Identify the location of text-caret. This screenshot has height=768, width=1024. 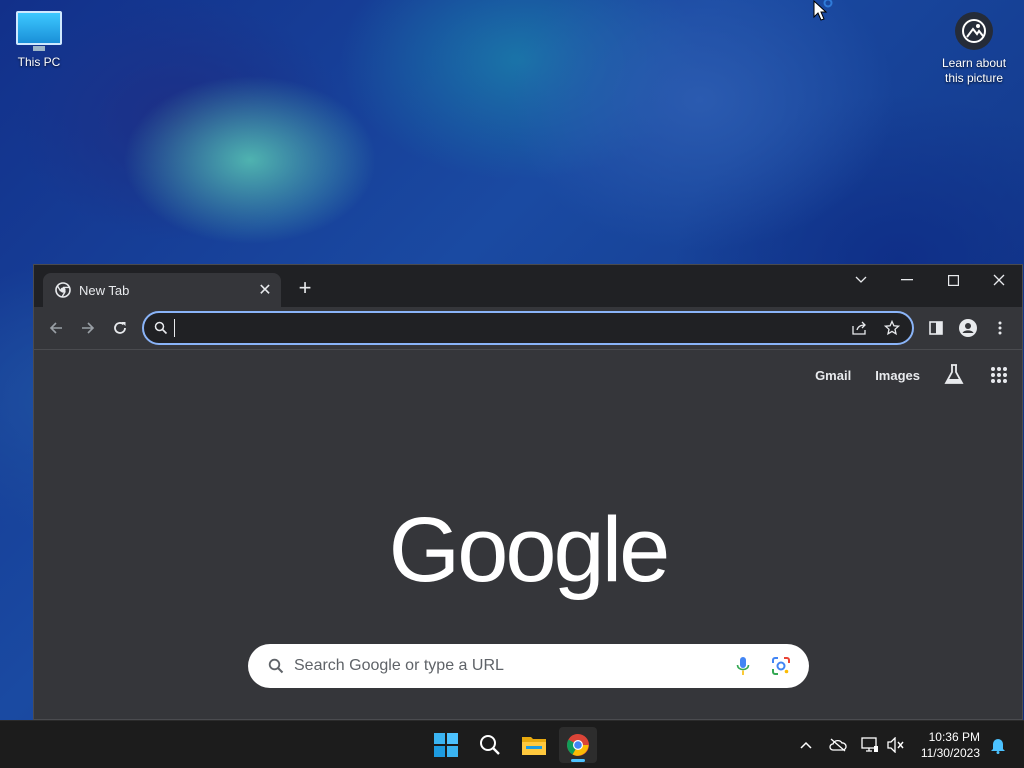
(174, 328).